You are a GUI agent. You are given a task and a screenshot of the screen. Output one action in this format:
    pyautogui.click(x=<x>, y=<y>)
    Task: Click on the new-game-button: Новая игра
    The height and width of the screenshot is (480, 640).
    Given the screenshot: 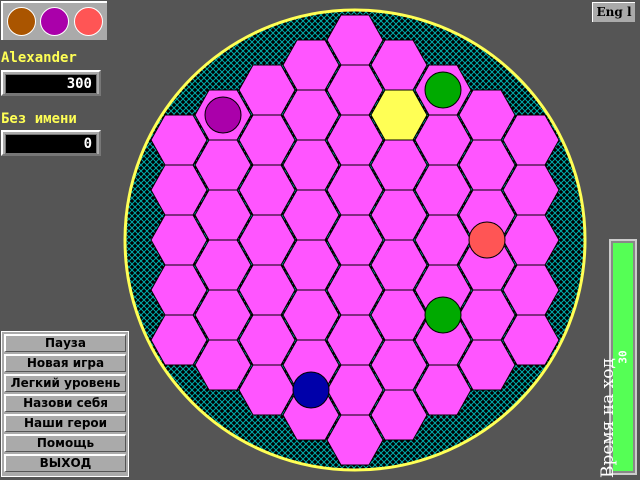 What is the action you would take?
    pyautogui.click(x=65, y=363)
    